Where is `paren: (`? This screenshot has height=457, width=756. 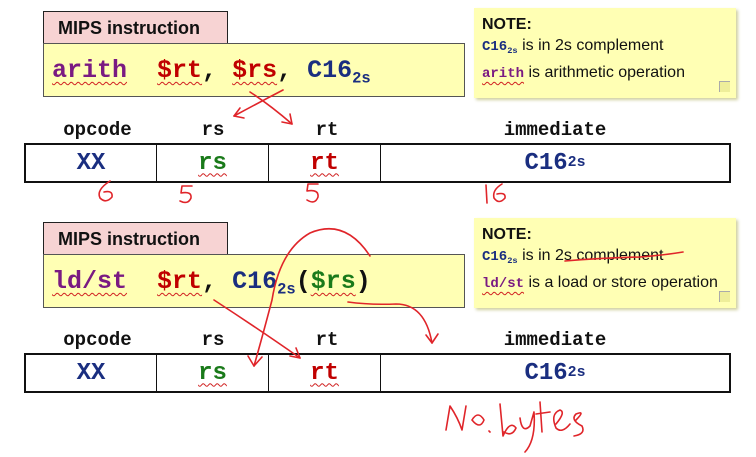
paren: ( is located at coordinates (303, 281).